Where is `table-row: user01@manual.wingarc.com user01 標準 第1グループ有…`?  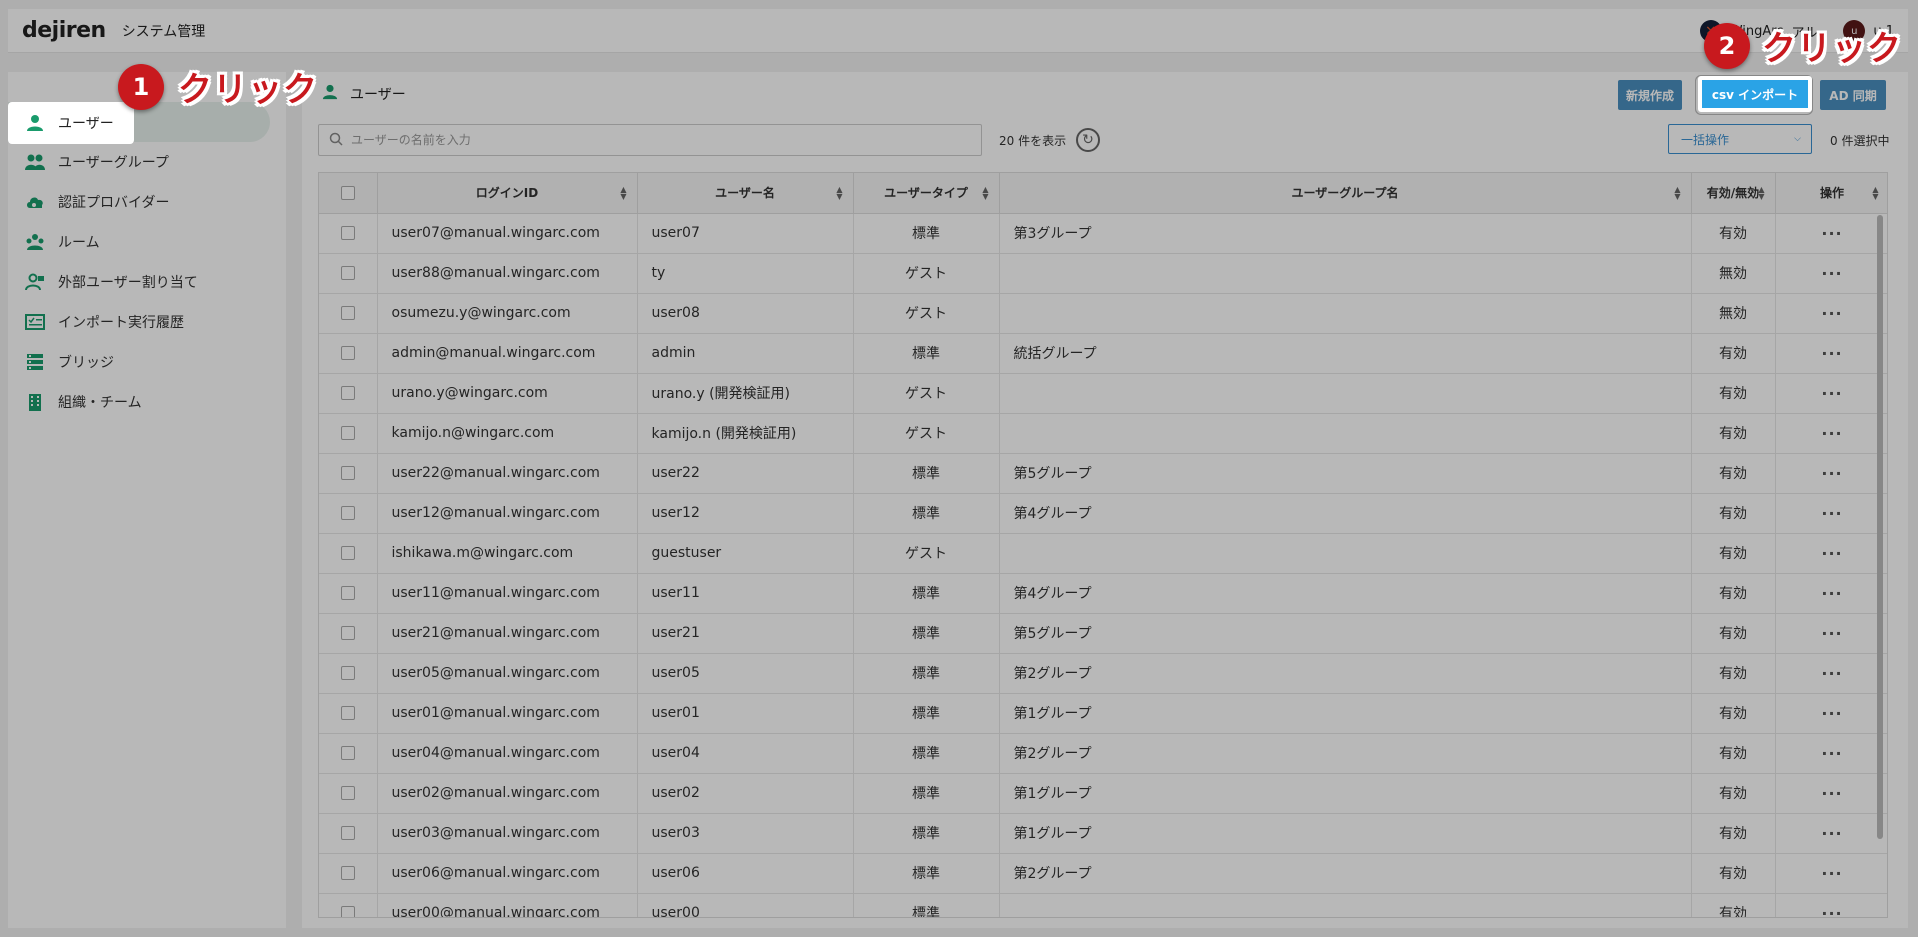 table-row: user01@manual.wingarc.com user01 標準 第1グループ有… is located at coordinates (1103, 713).